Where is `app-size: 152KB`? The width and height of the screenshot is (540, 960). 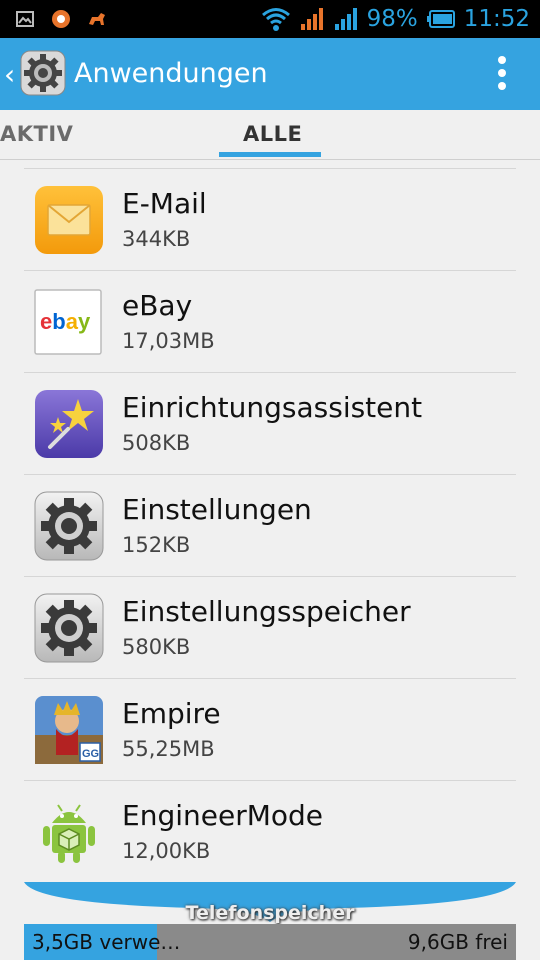 app-size: 152KB is located at coordinates (156, 545).